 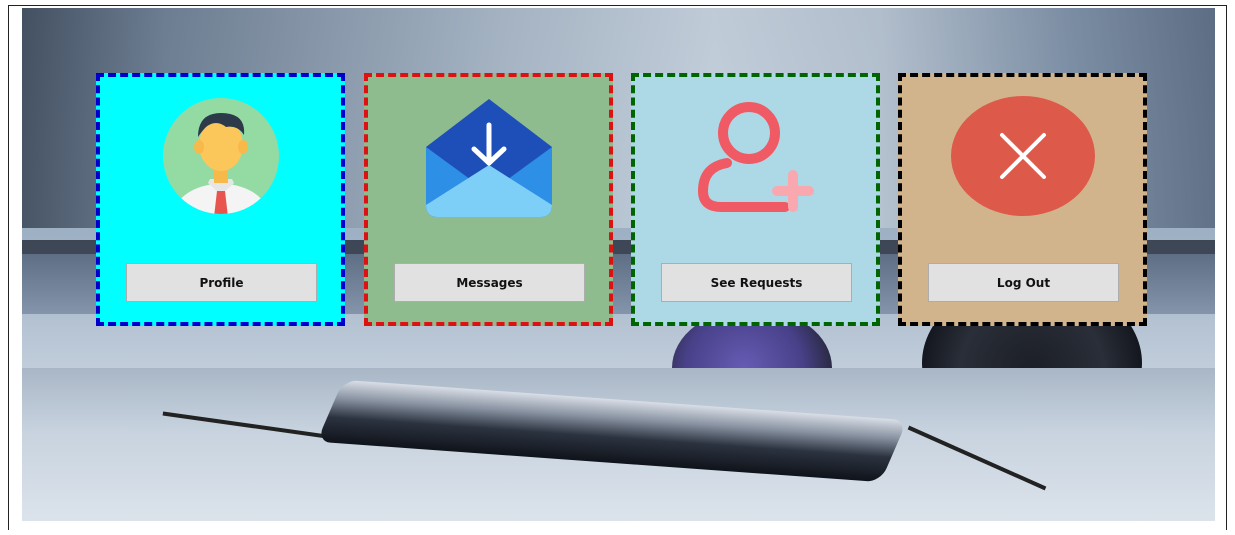 What do you see at coordinates (489, 156) in the screenshot?
I see `mail-download-icon` at bounding box center [489, 156].